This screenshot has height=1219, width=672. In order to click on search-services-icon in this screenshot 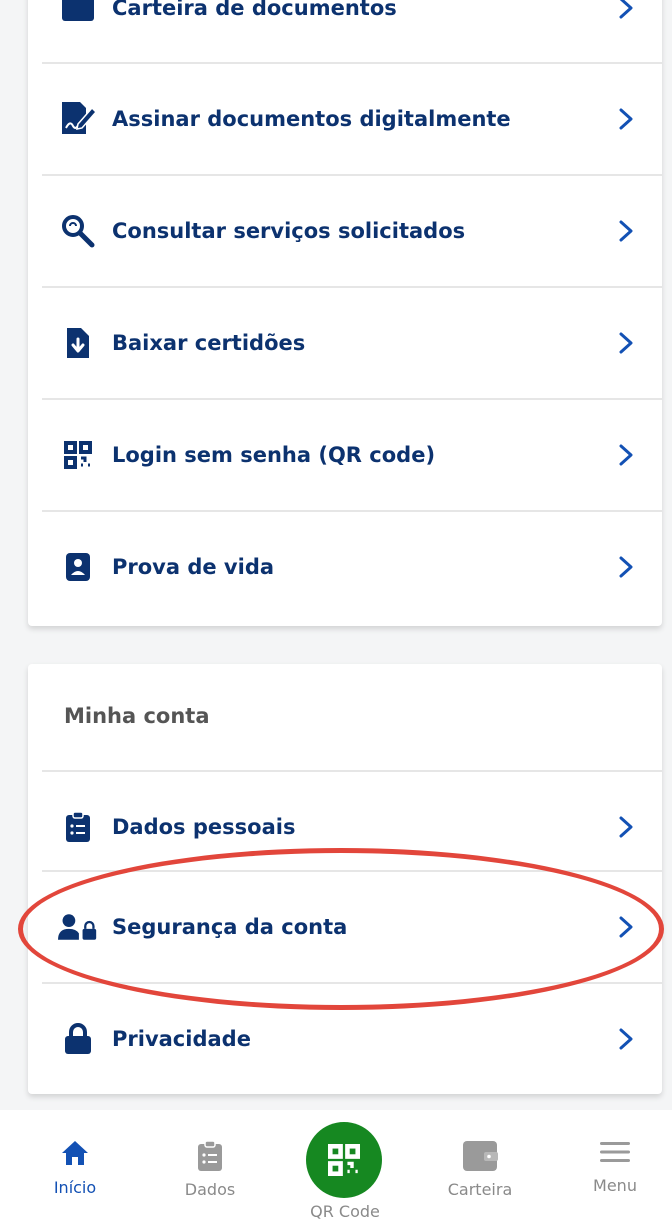, I will do `click(78, 231)`.